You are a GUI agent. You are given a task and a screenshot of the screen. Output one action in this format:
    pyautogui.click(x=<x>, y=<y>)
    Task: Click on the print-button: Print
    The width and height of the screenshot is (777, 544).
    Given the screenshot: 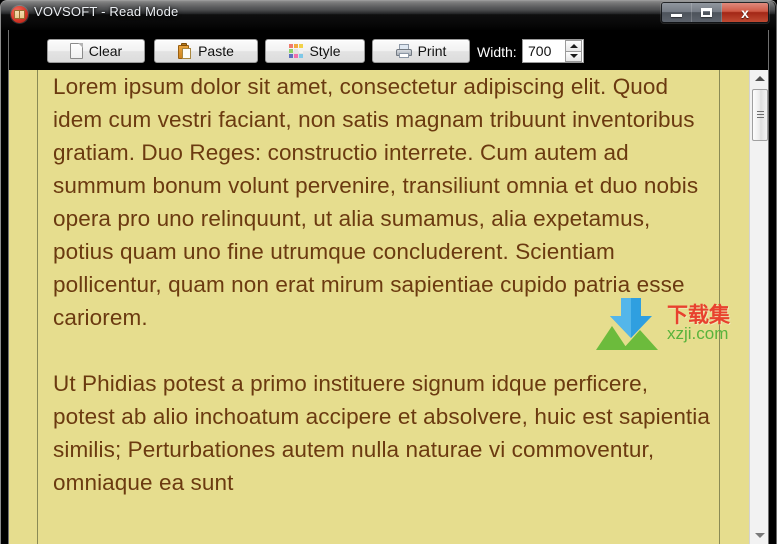 What is the action you would take?
    pyautogui.click(x=421, y=51)
    